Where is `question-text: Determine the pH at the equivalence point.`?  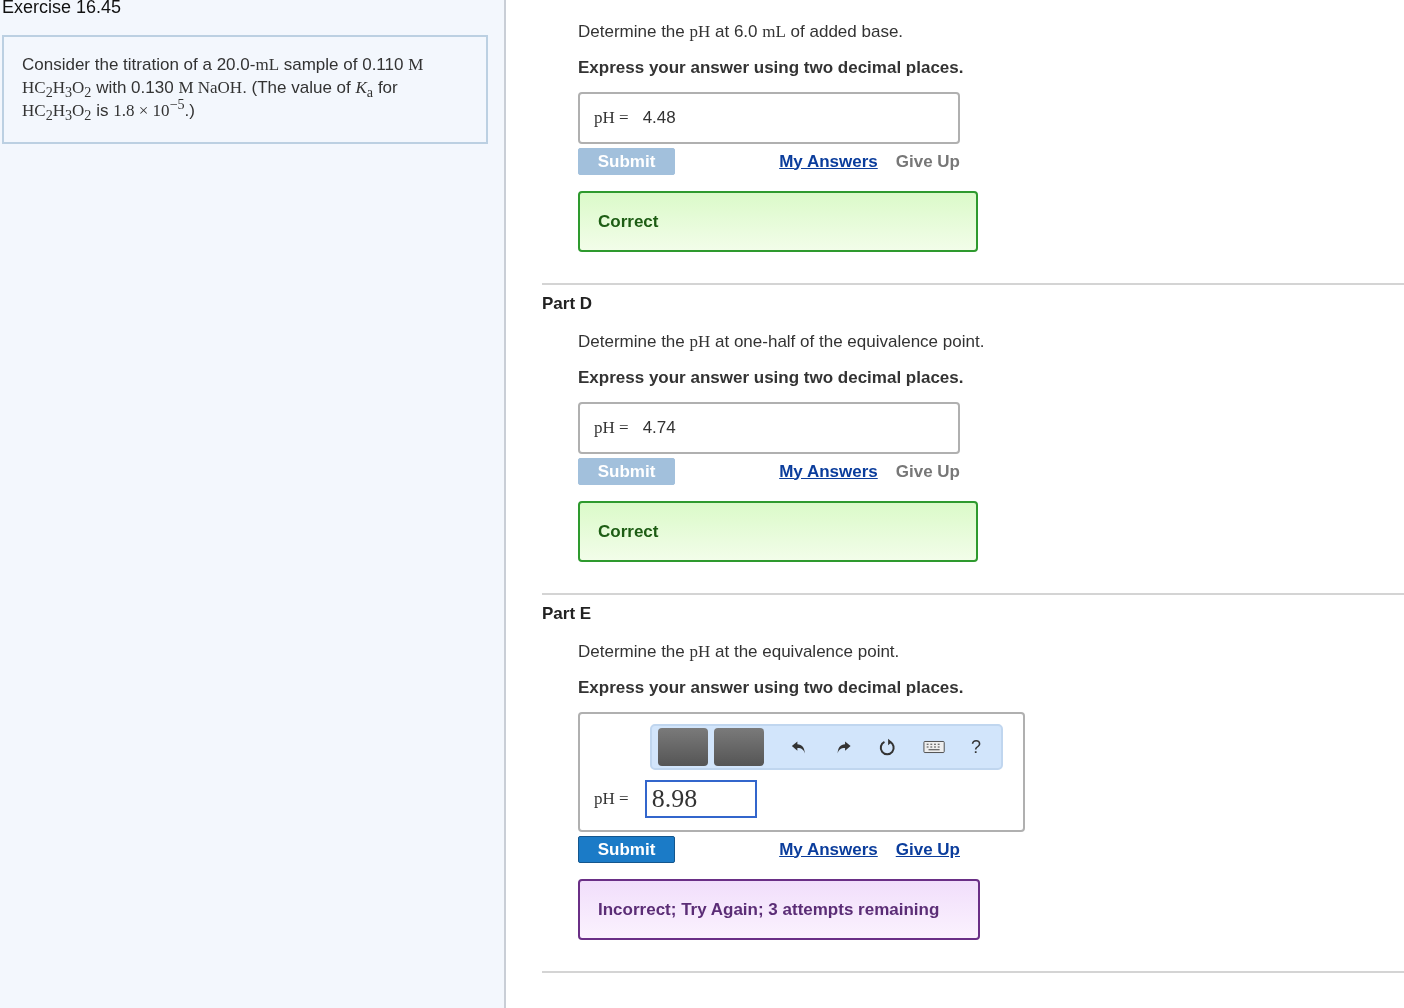 question-text: Determine the pH at the equivalence point. is located at coordinates (739, 652).